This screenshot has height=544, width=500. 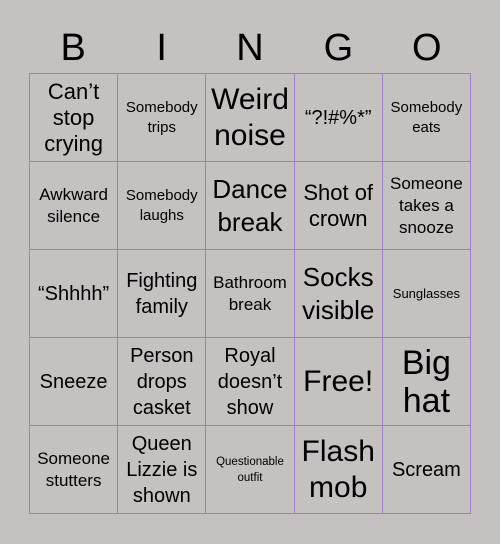 I want to click on bingo-cell: Awkward silence, so click(x=74, y=206).